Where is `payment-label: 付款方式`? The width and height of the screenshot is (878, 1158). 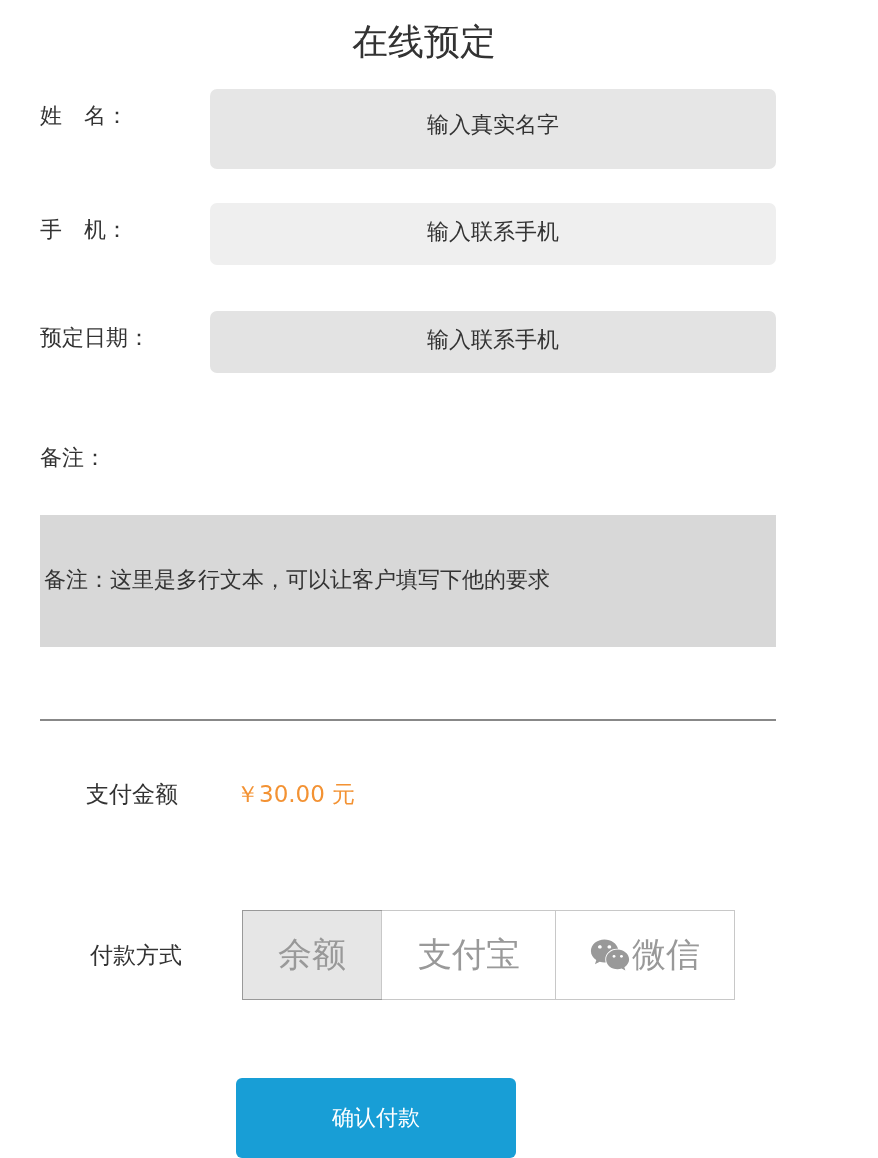
payment-label: 付款方式 is located at coordinates (136, 955).